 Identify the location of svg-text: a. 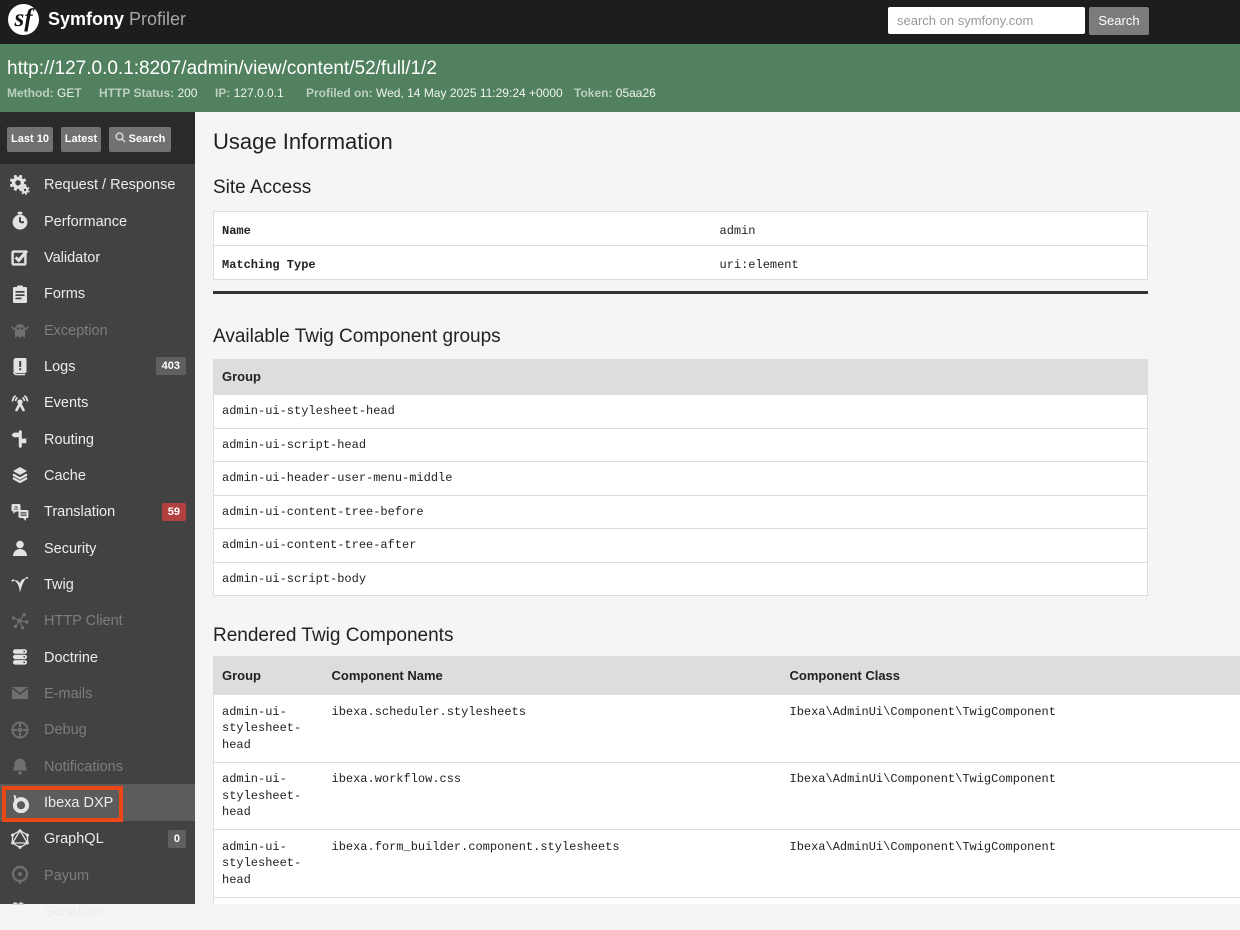
(16, 508).